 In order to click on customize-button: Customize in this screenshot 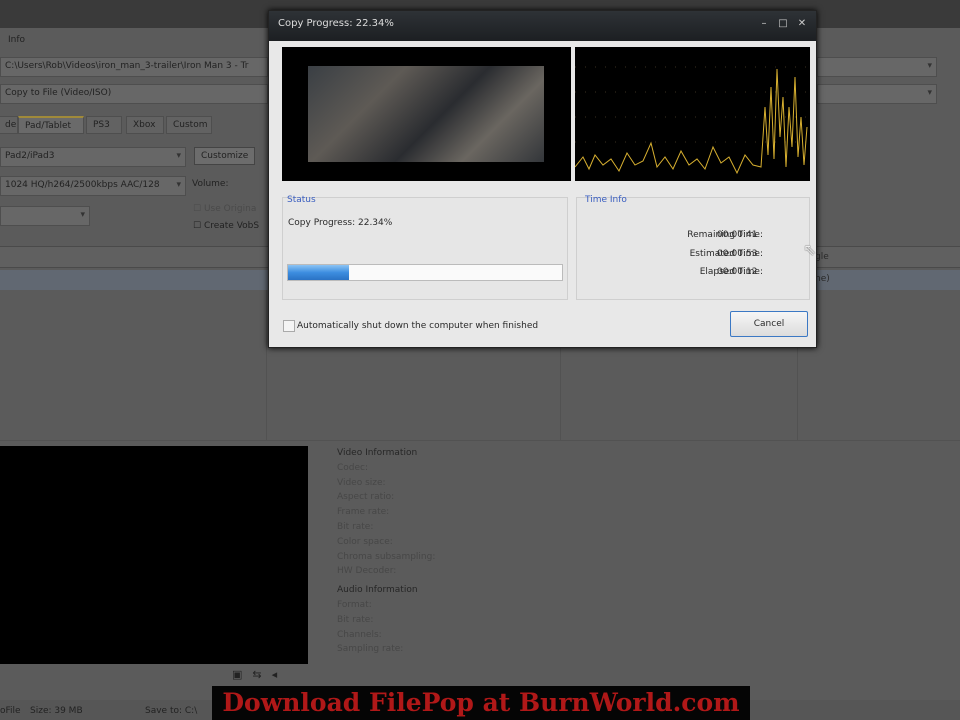, I will do `click(225, 156)`.